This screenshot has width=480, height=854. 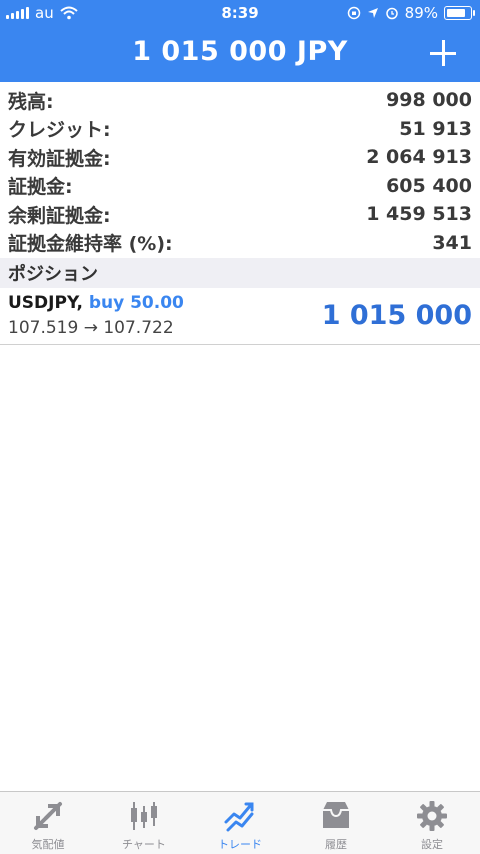 I want to click on battery-percent: 89%, so click(x=421, y=13).